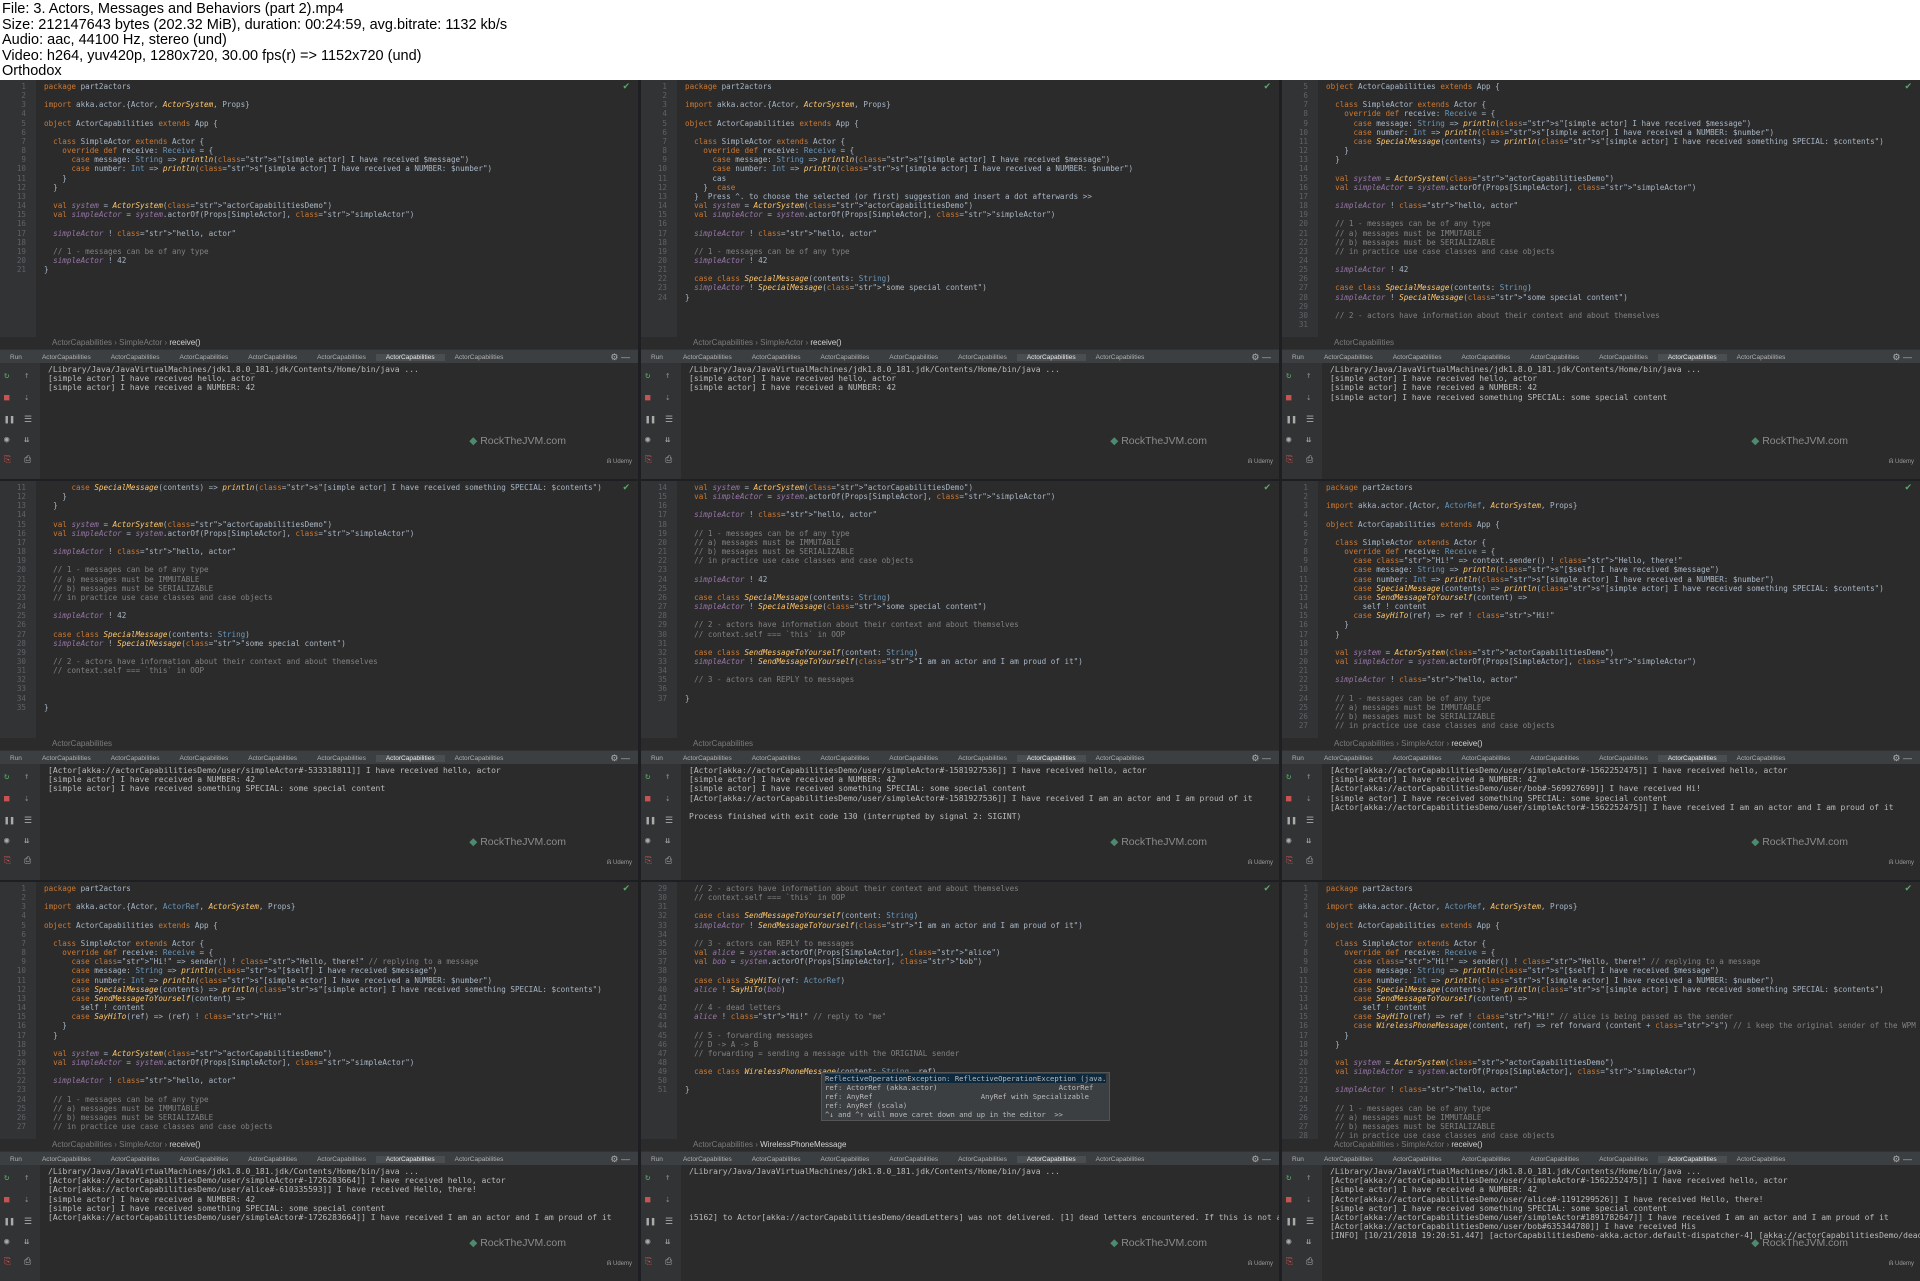  I want to click on breadcrumb: ActorCapabilities › WirelessPhoneMessage, so click(960, 1145).